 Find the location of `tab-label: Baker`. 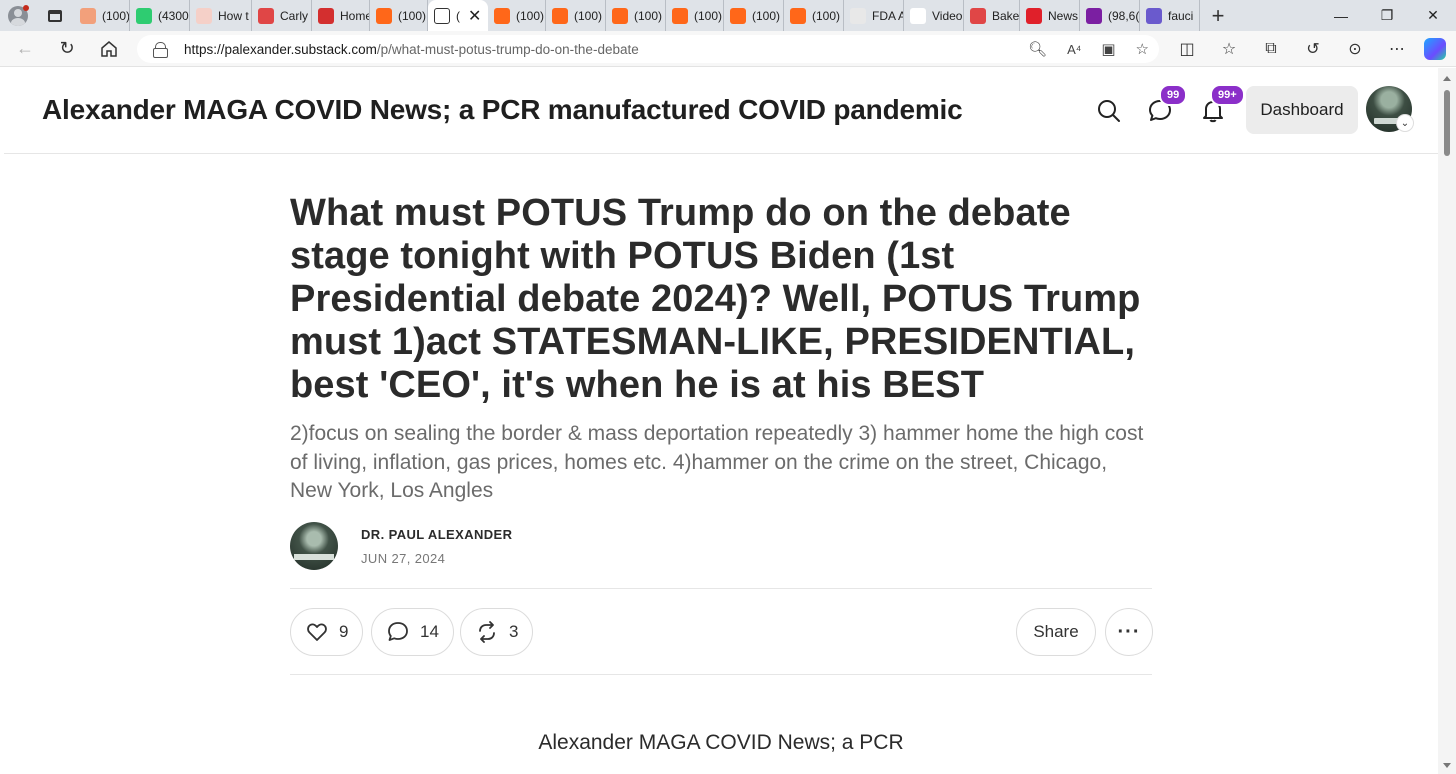

tab-label: Baker is located at coordinates (1006, 15).